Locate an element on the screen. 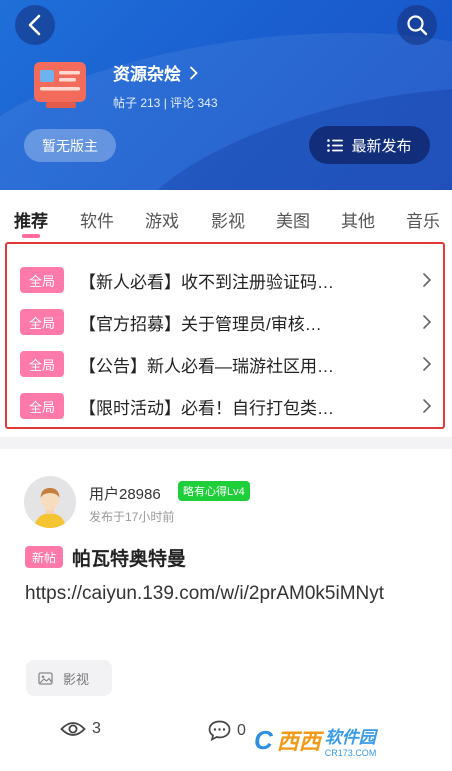 The width and height of the screenshot is (452, 771). watermark-brand-secondary: 软件园 is located at coordinates (350, 737).